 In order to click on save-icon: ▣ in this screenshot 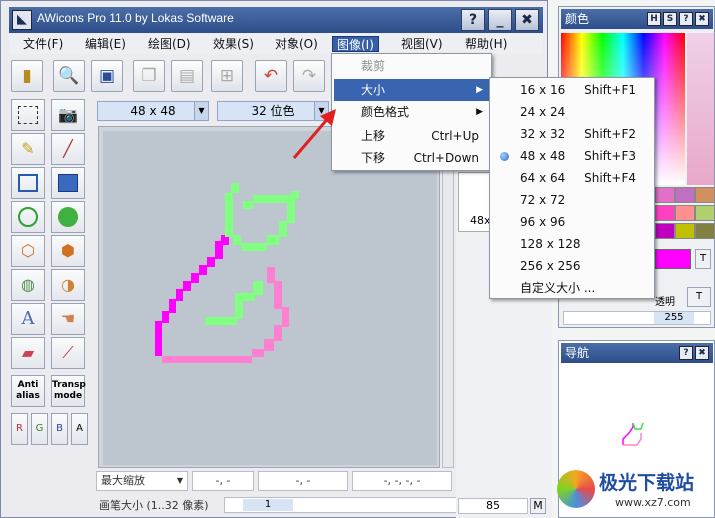, I will do `click(107, 76)`.